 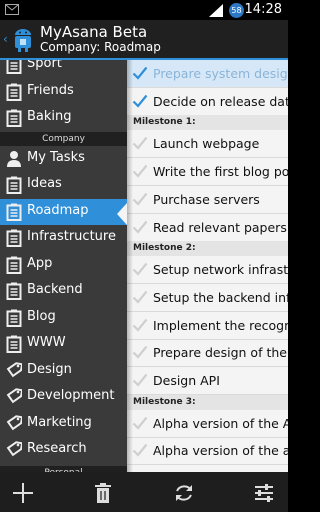 What do you see at coordinates (63, 211) in the screenshot?
I see `sidebar-item-roadmap: Roadmap` at bounding box center [63, 211].